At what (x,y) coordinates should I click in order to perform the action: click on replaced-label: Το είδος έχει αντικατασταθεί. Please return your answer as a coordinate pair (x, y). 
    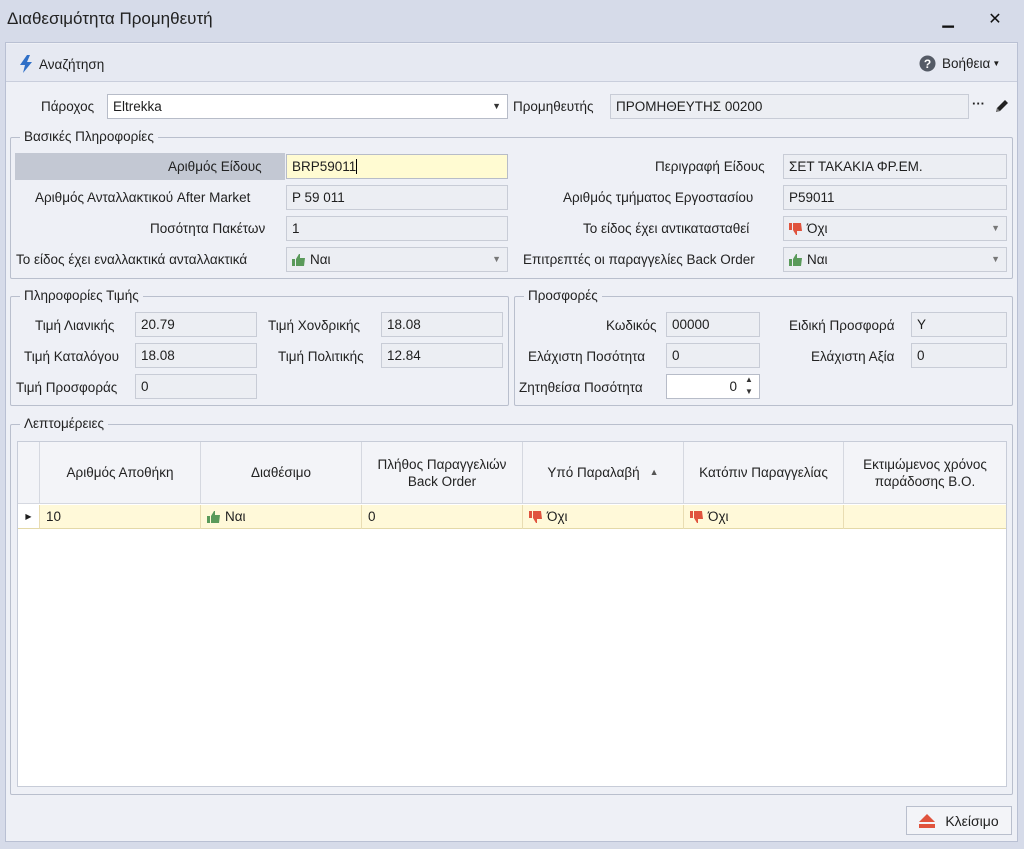
    Looking at the image, I should click on (666, 228).